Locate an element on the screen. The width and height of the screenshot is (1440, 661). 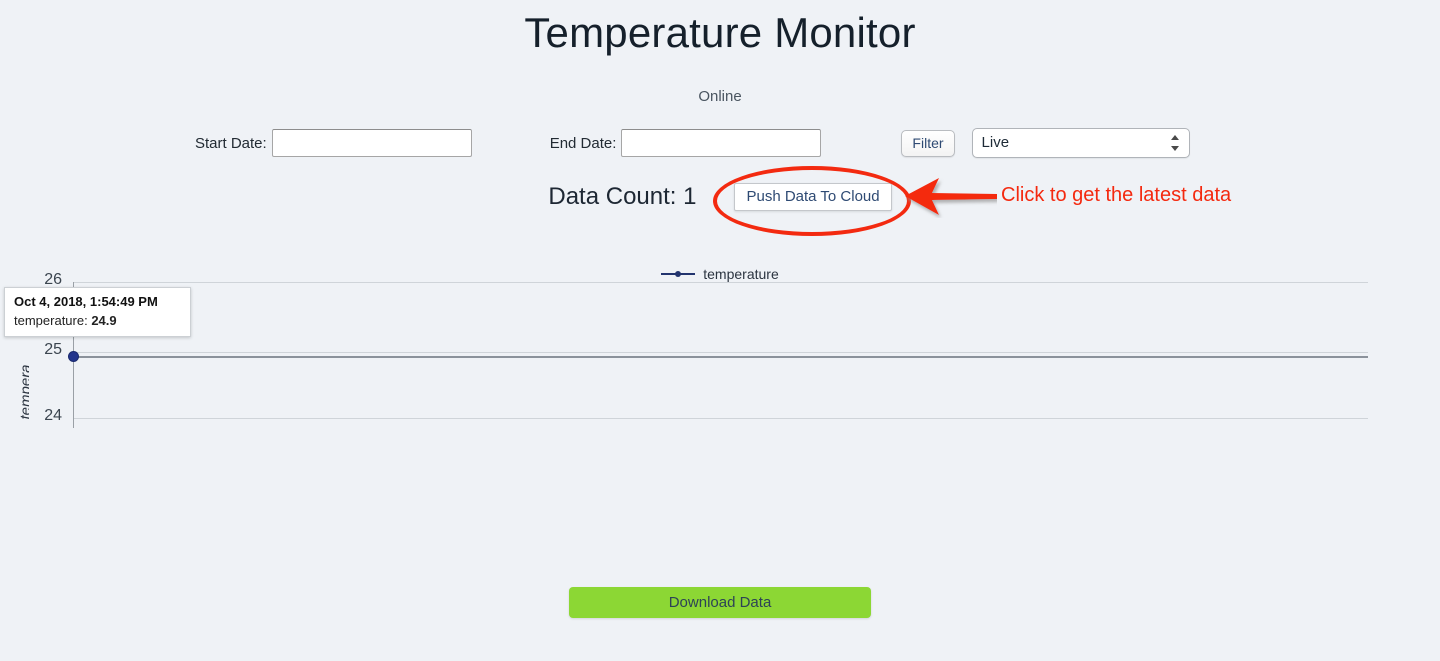
end-date-input is located at coordinates (721, 143).